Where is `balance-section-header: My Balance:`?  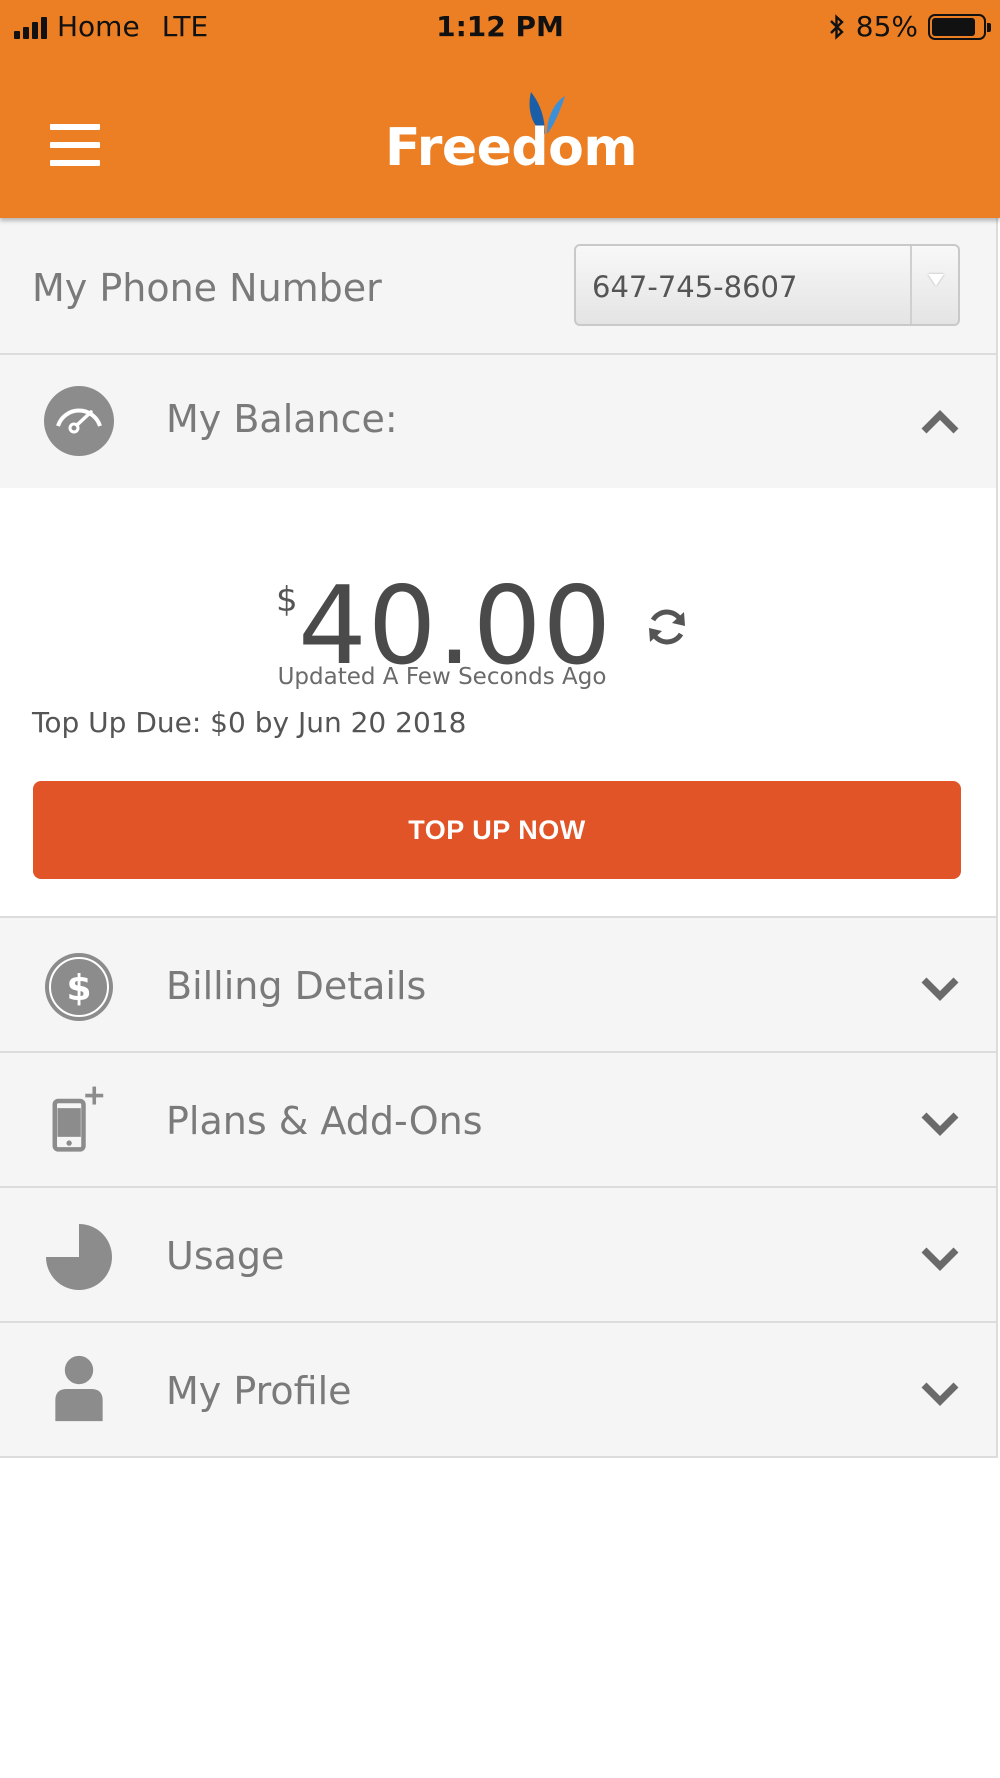
balance-section-header: My Balance: is located at coordinates (499, 421).